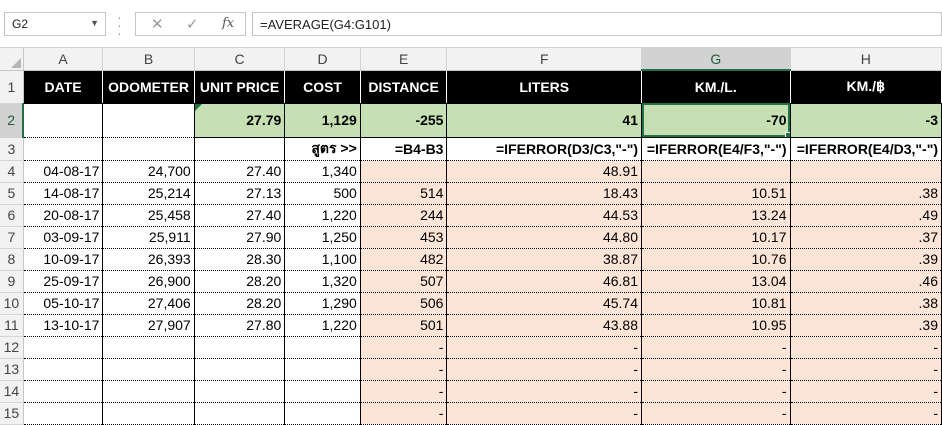 The width and height of the screenshot is (942, 425). I want to click on cell-d3: สูตร >>, so click(322, 149).